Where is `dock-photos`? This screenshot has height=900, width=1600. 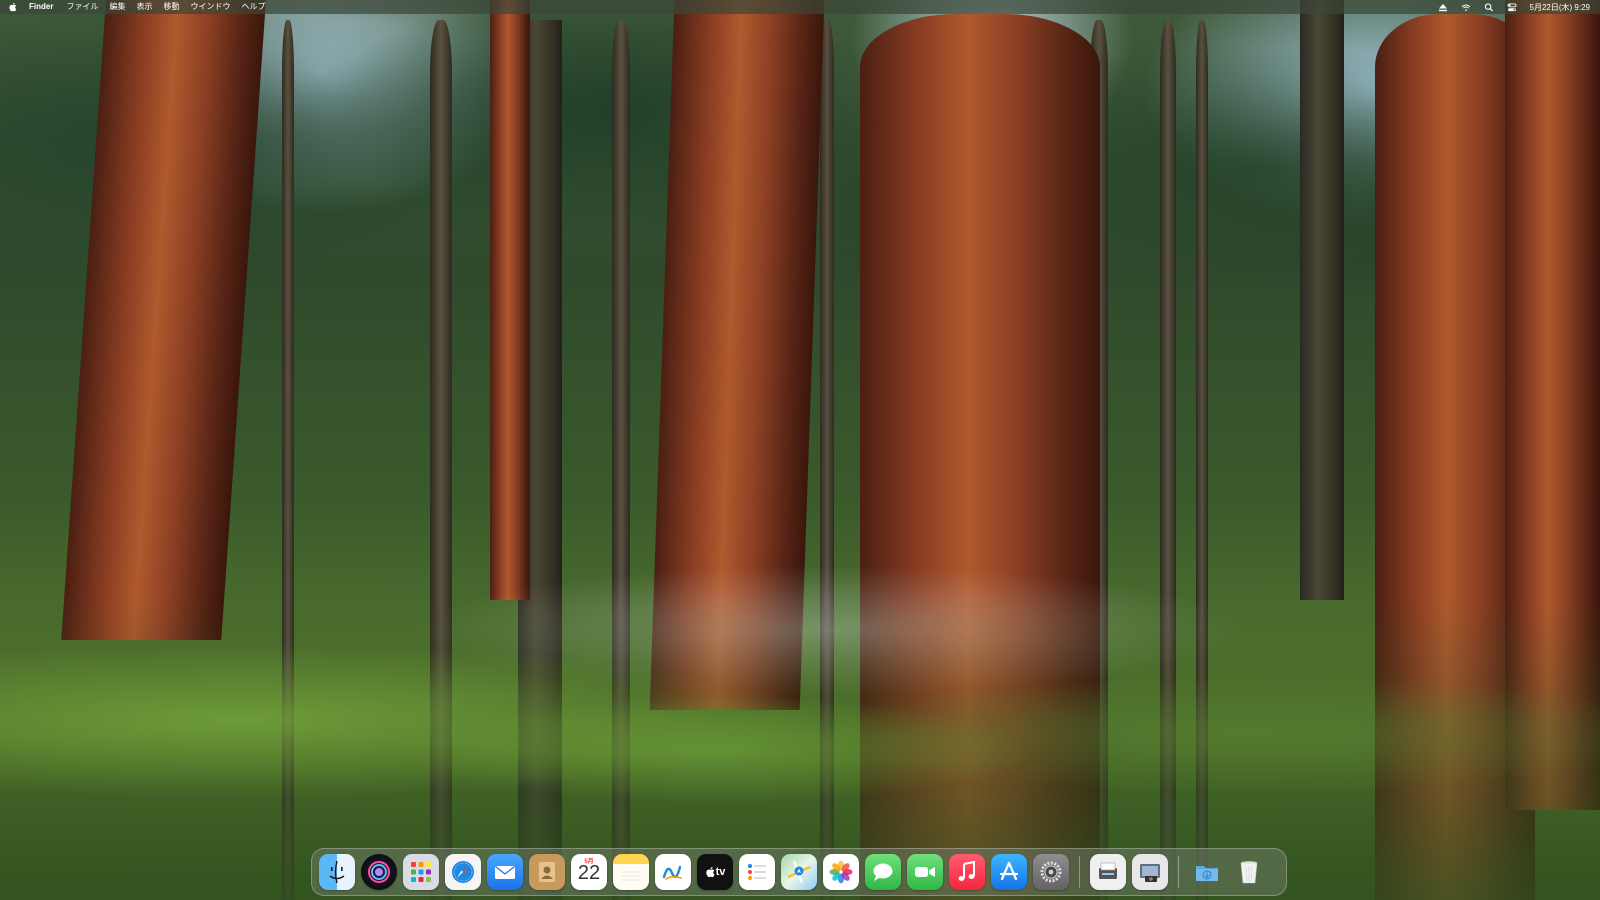
dock-photos is located at coordinates (841, 872).